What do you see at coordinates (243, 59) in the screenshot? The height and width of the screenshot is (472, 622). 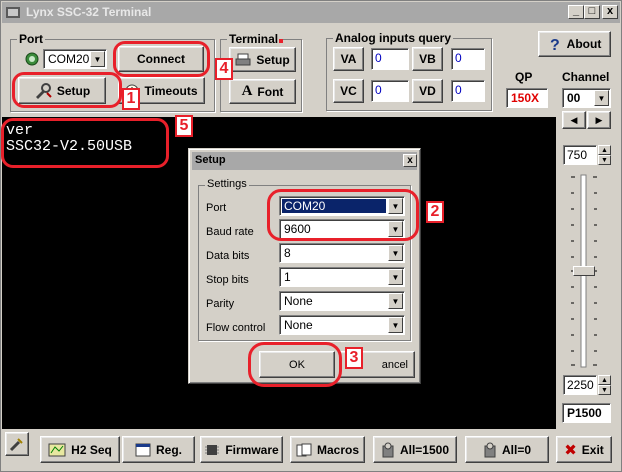 I see `printer-icon` at bounding box center [243, 59].